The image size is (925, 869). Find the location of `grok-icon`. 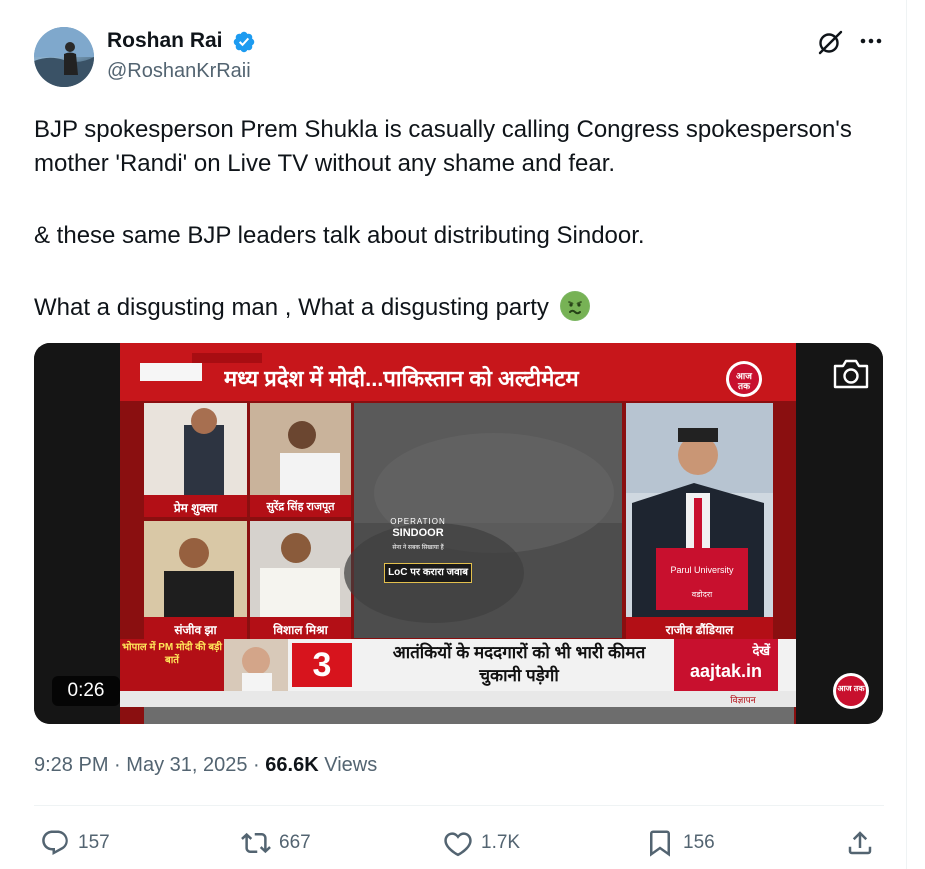

grok-icon is located at coordinates (830, 42).